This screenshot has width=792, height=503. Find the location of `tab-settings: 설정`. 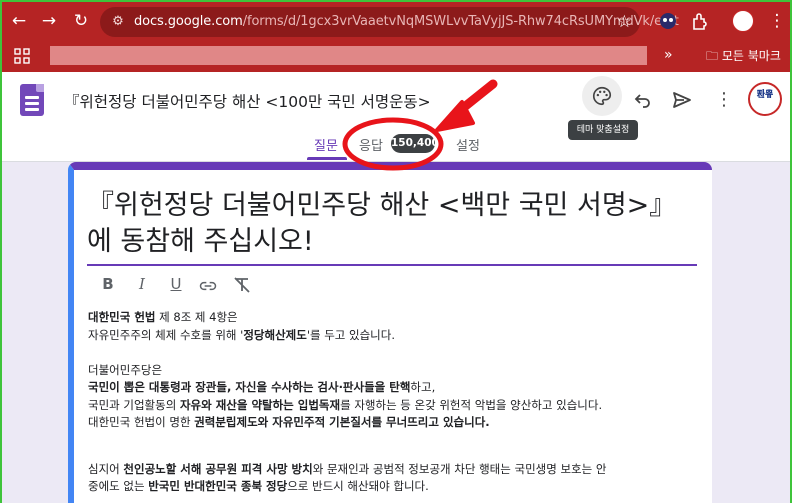

tab-settings: 설정 is located at coordinates (468, 144).